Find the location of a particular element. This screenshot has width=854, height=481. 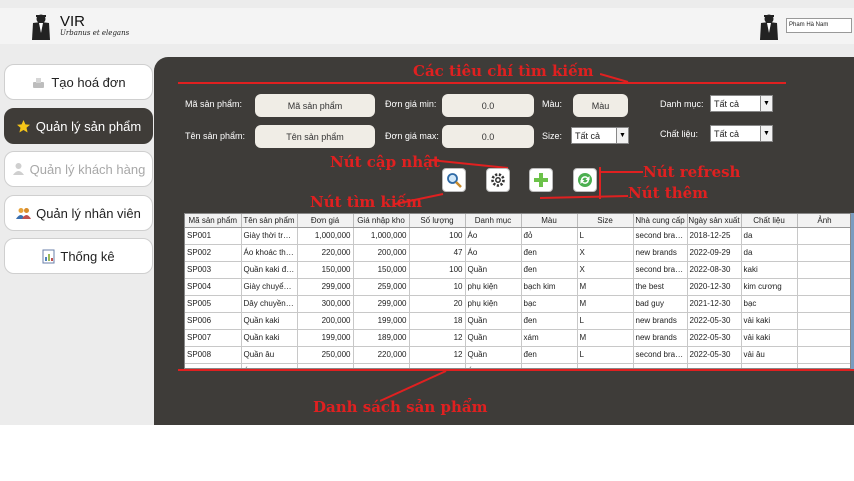

column-header: Size is located at coordinates (605, 221).